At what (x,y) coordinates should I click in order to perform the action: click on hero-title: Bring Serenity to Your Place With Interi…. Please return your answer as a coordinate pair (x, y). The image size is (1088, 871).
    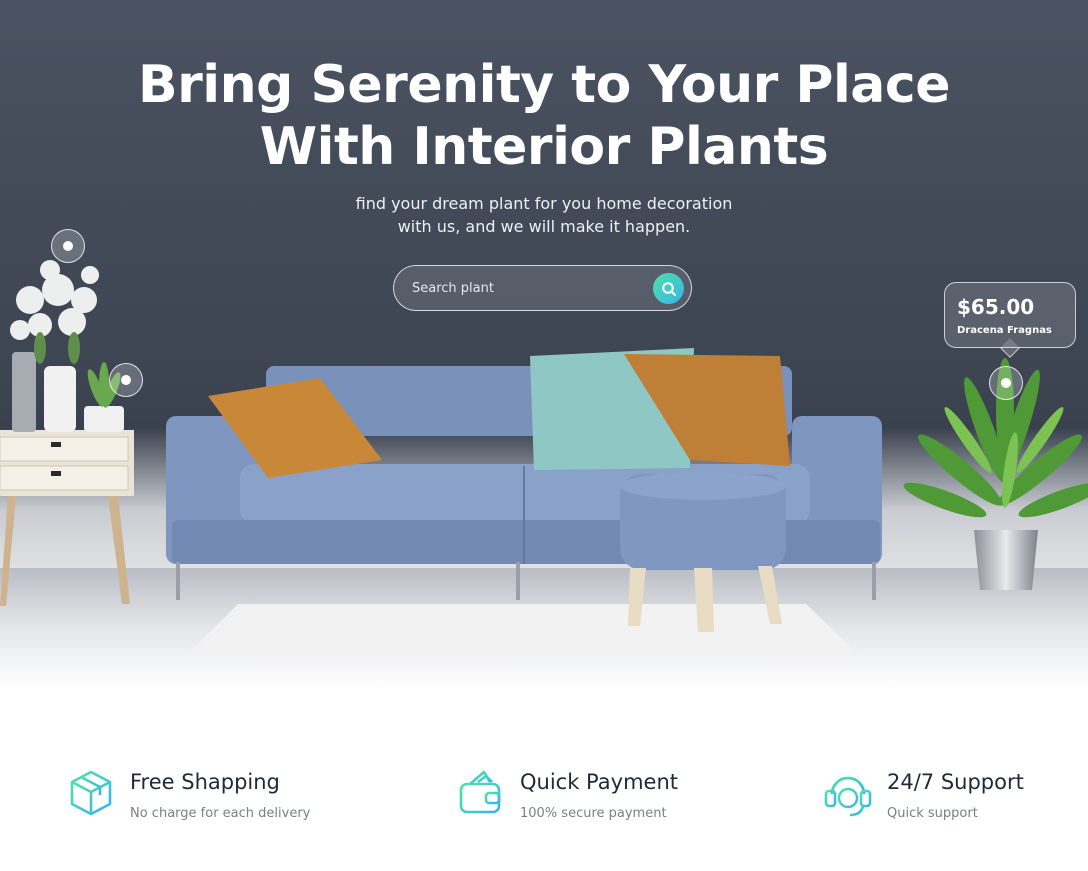
    Looking at the image, I should click on (544, 116).